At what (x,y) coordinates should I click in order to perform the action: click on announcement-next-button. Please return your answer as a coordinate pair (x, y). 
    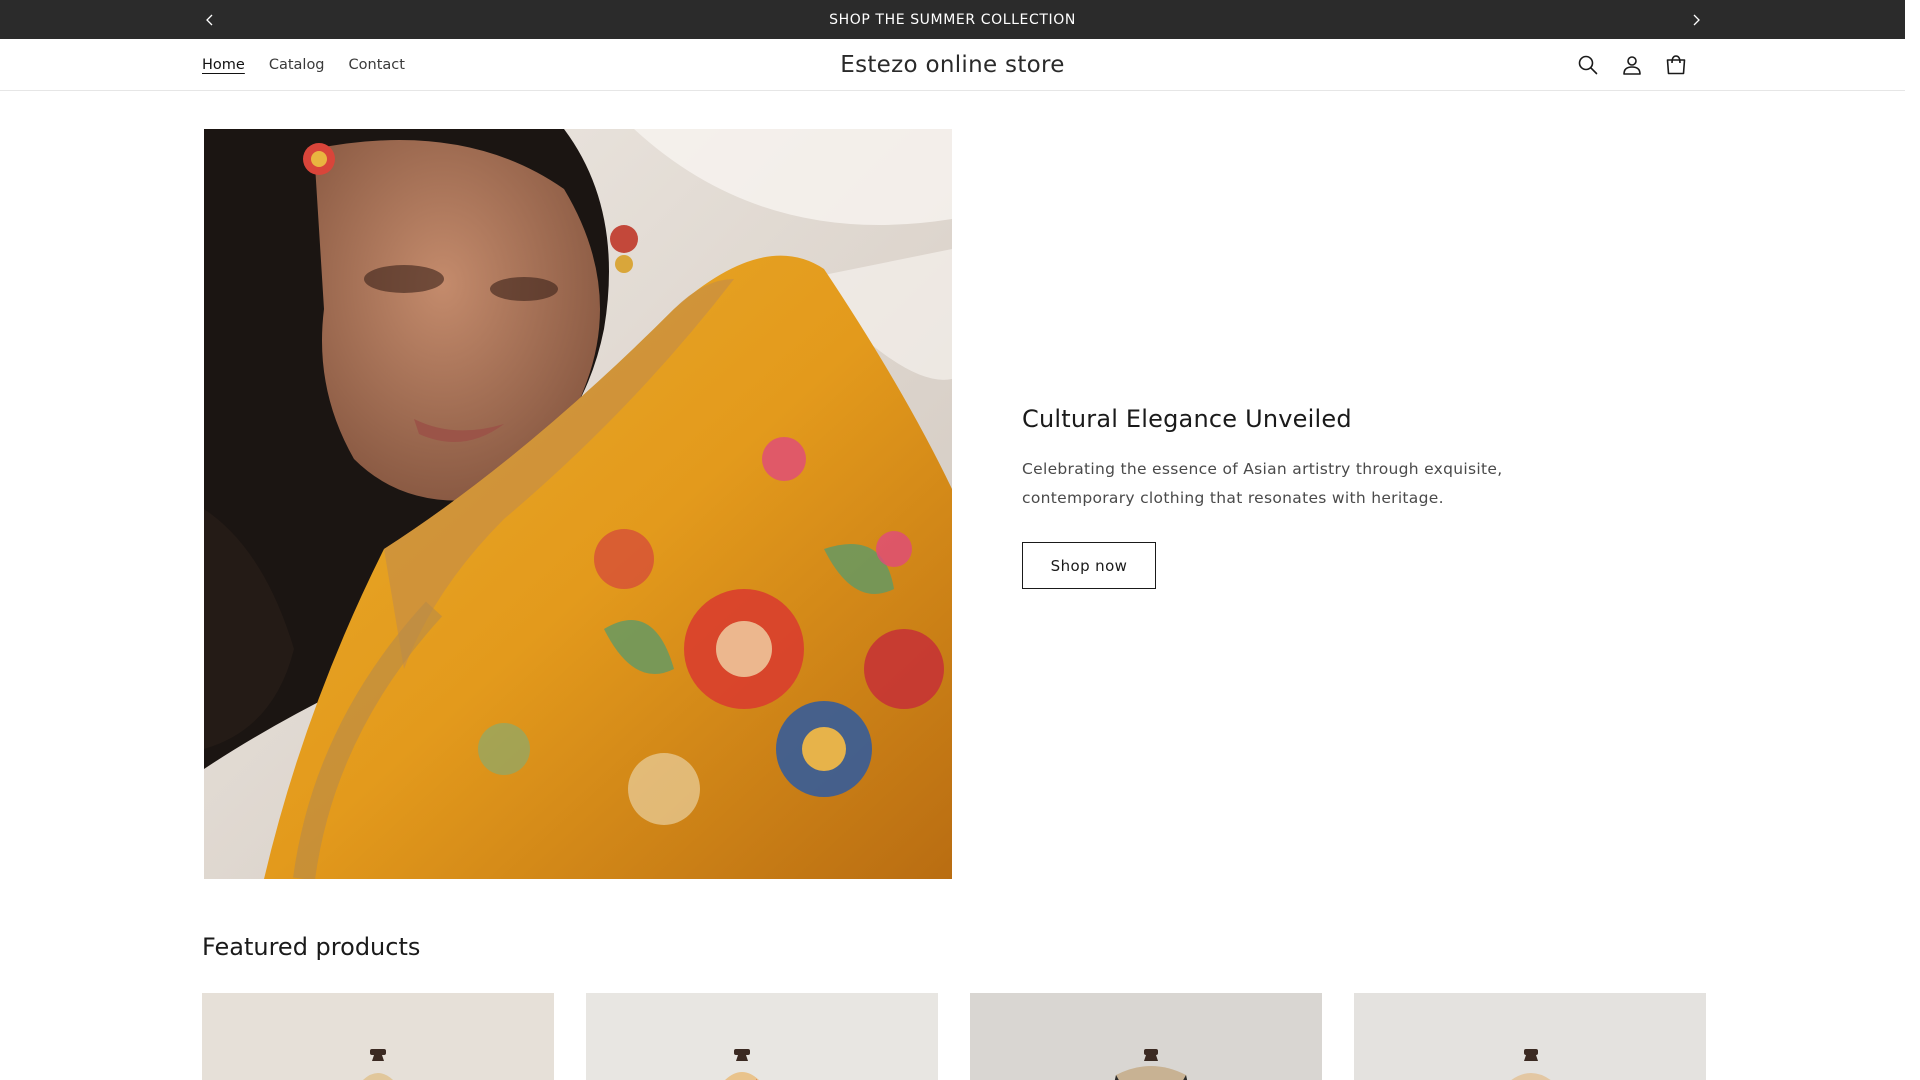
    Looking at the image, I should click on (1696, 19).